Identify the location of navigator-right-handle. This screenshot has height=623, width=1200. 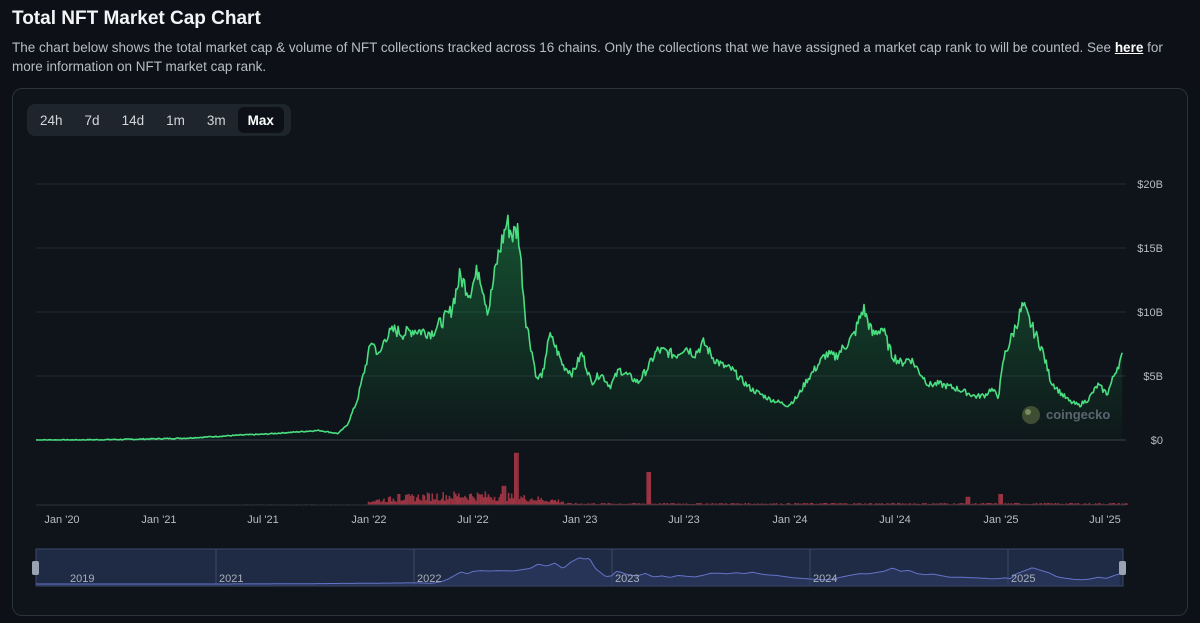
(1122, 568).